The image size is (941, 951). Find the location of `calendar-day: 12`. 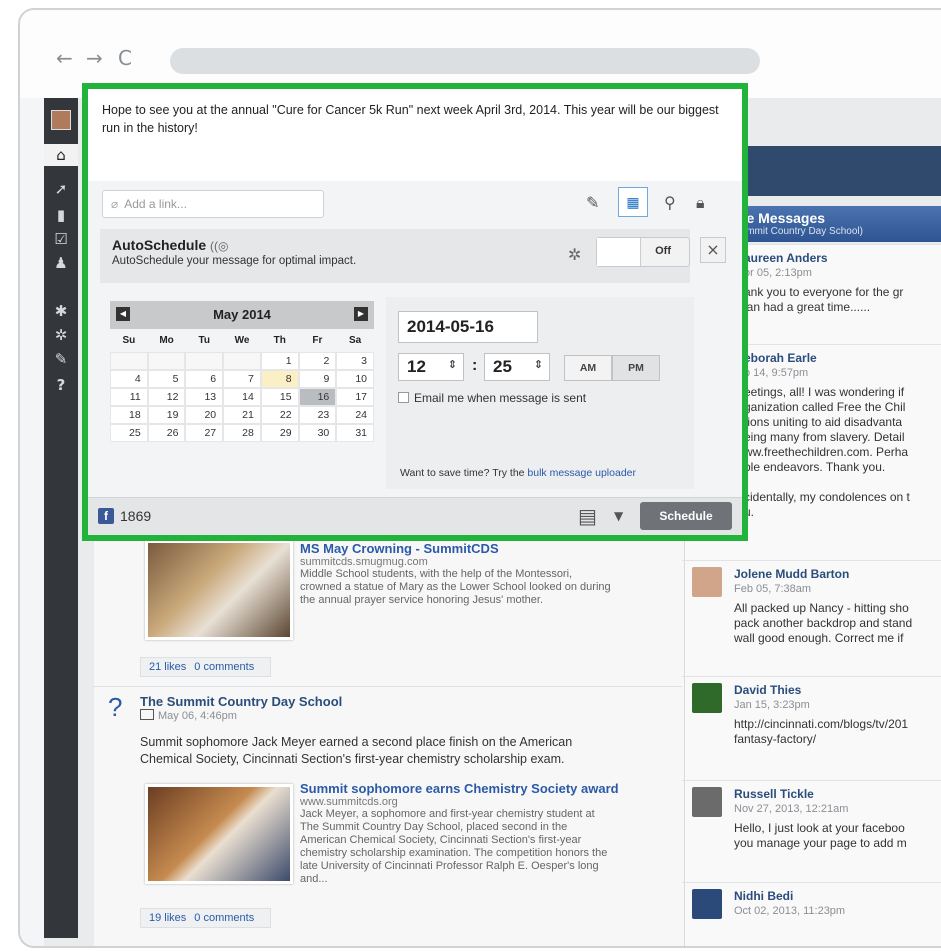

calendar-day: 12 is located at coordinates (166, 397).